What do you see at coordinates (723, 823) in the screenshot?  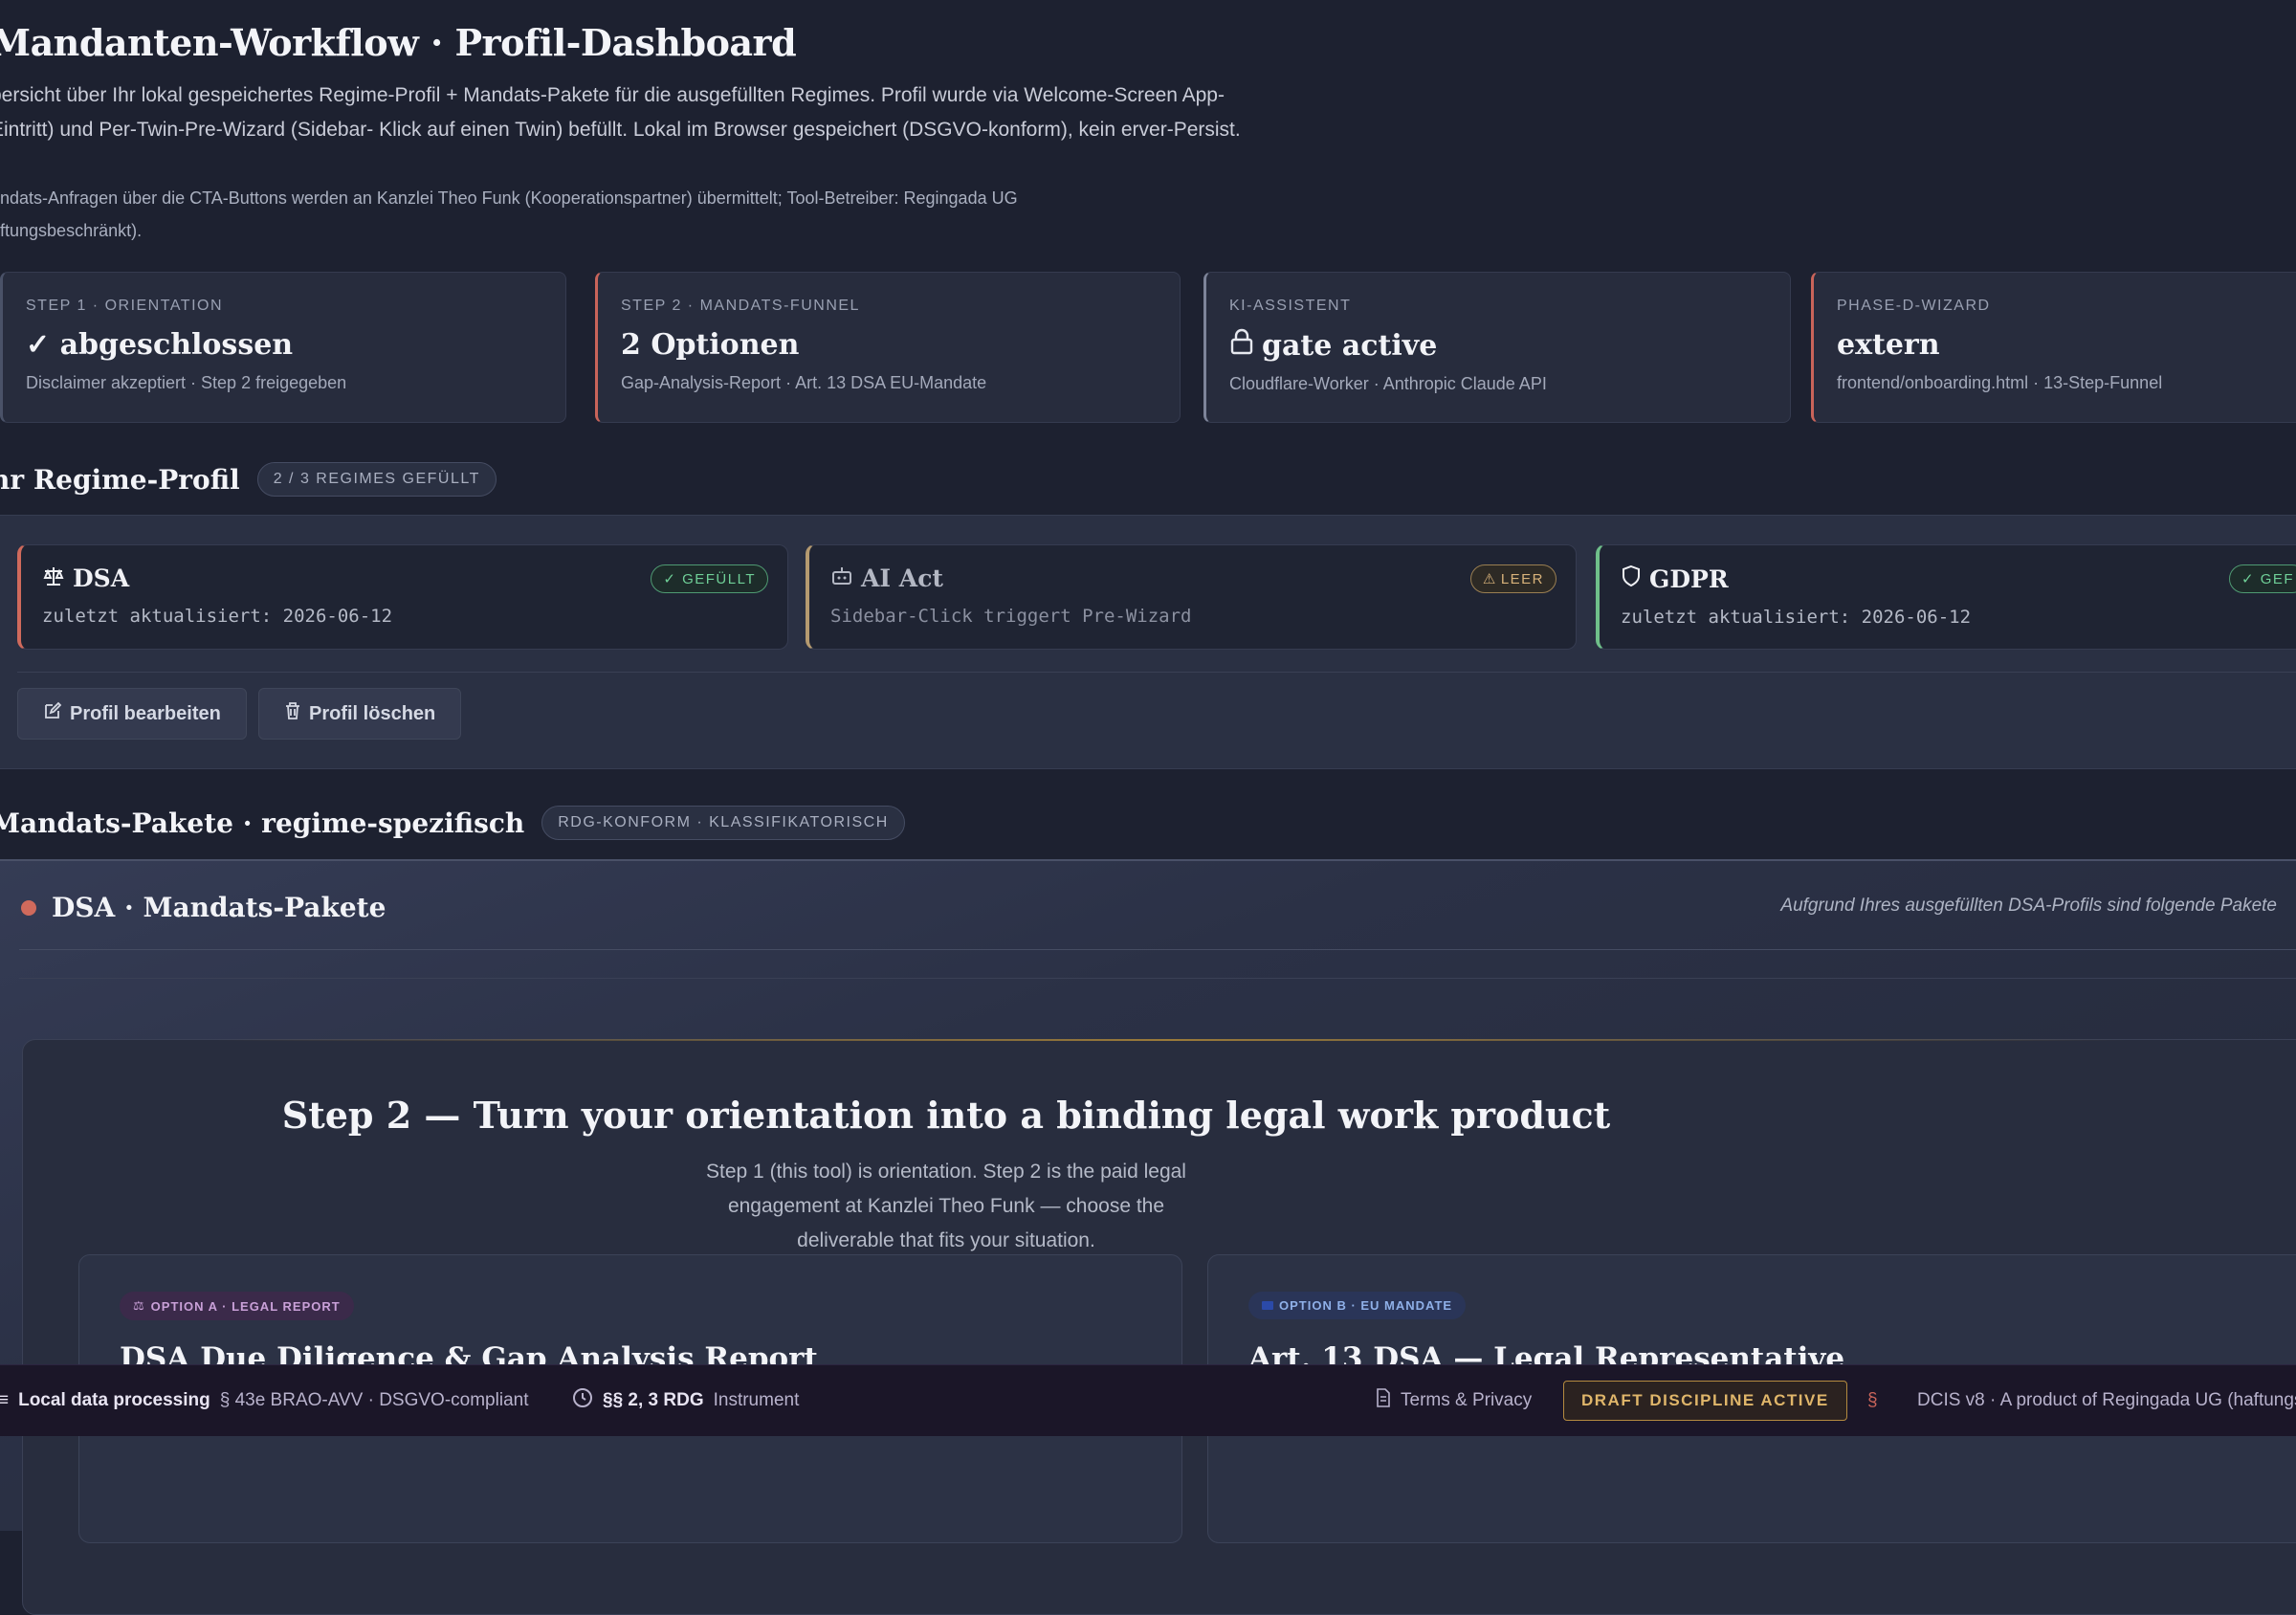 I see `rdg-pill: RDG-KONFORM · KLASSIFIKATORISCH` at bounding box center [723, 823].